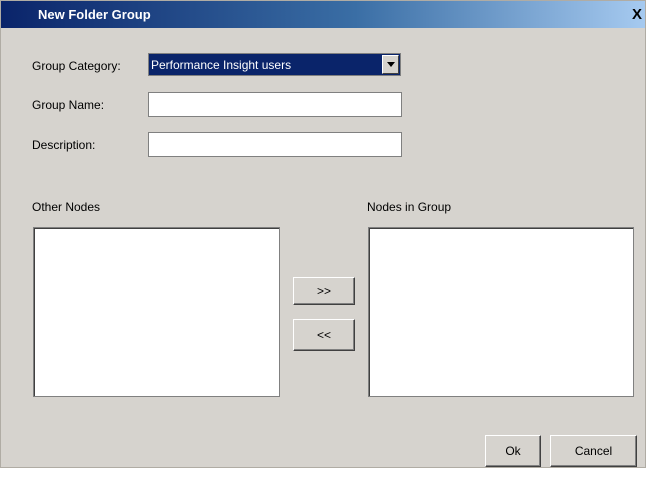 Image resolution: width=646 pixels, height=489 pixels. I want to click on description-input, so click(275, 144).